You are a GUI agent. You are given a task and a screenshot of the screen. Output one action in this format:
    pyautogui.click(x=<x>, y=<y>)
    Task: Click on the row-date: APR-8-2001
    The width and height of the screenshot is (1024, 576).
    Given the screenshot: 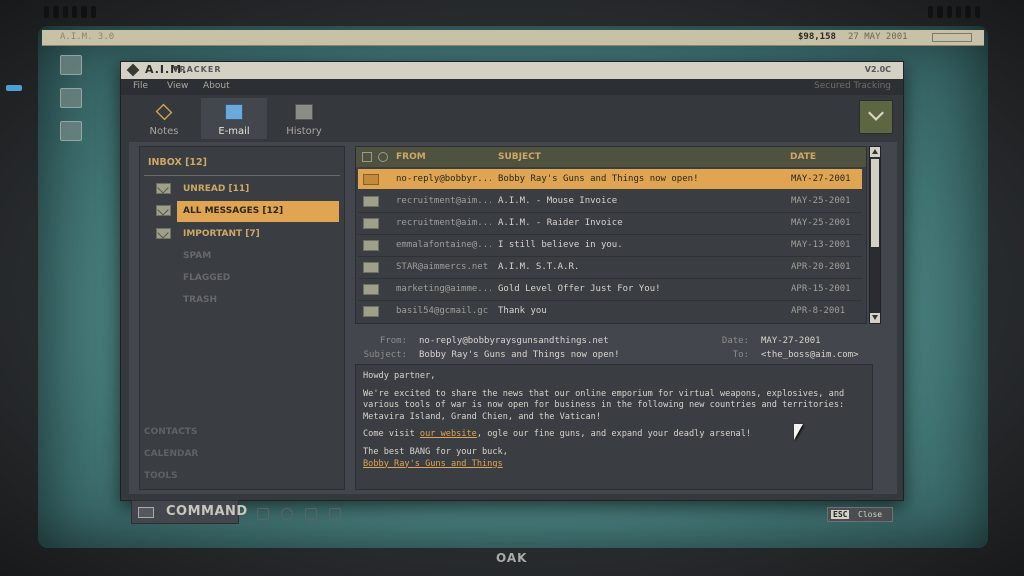 What is the action you would take?
    pyautogui.click(x=818, y=311)
    